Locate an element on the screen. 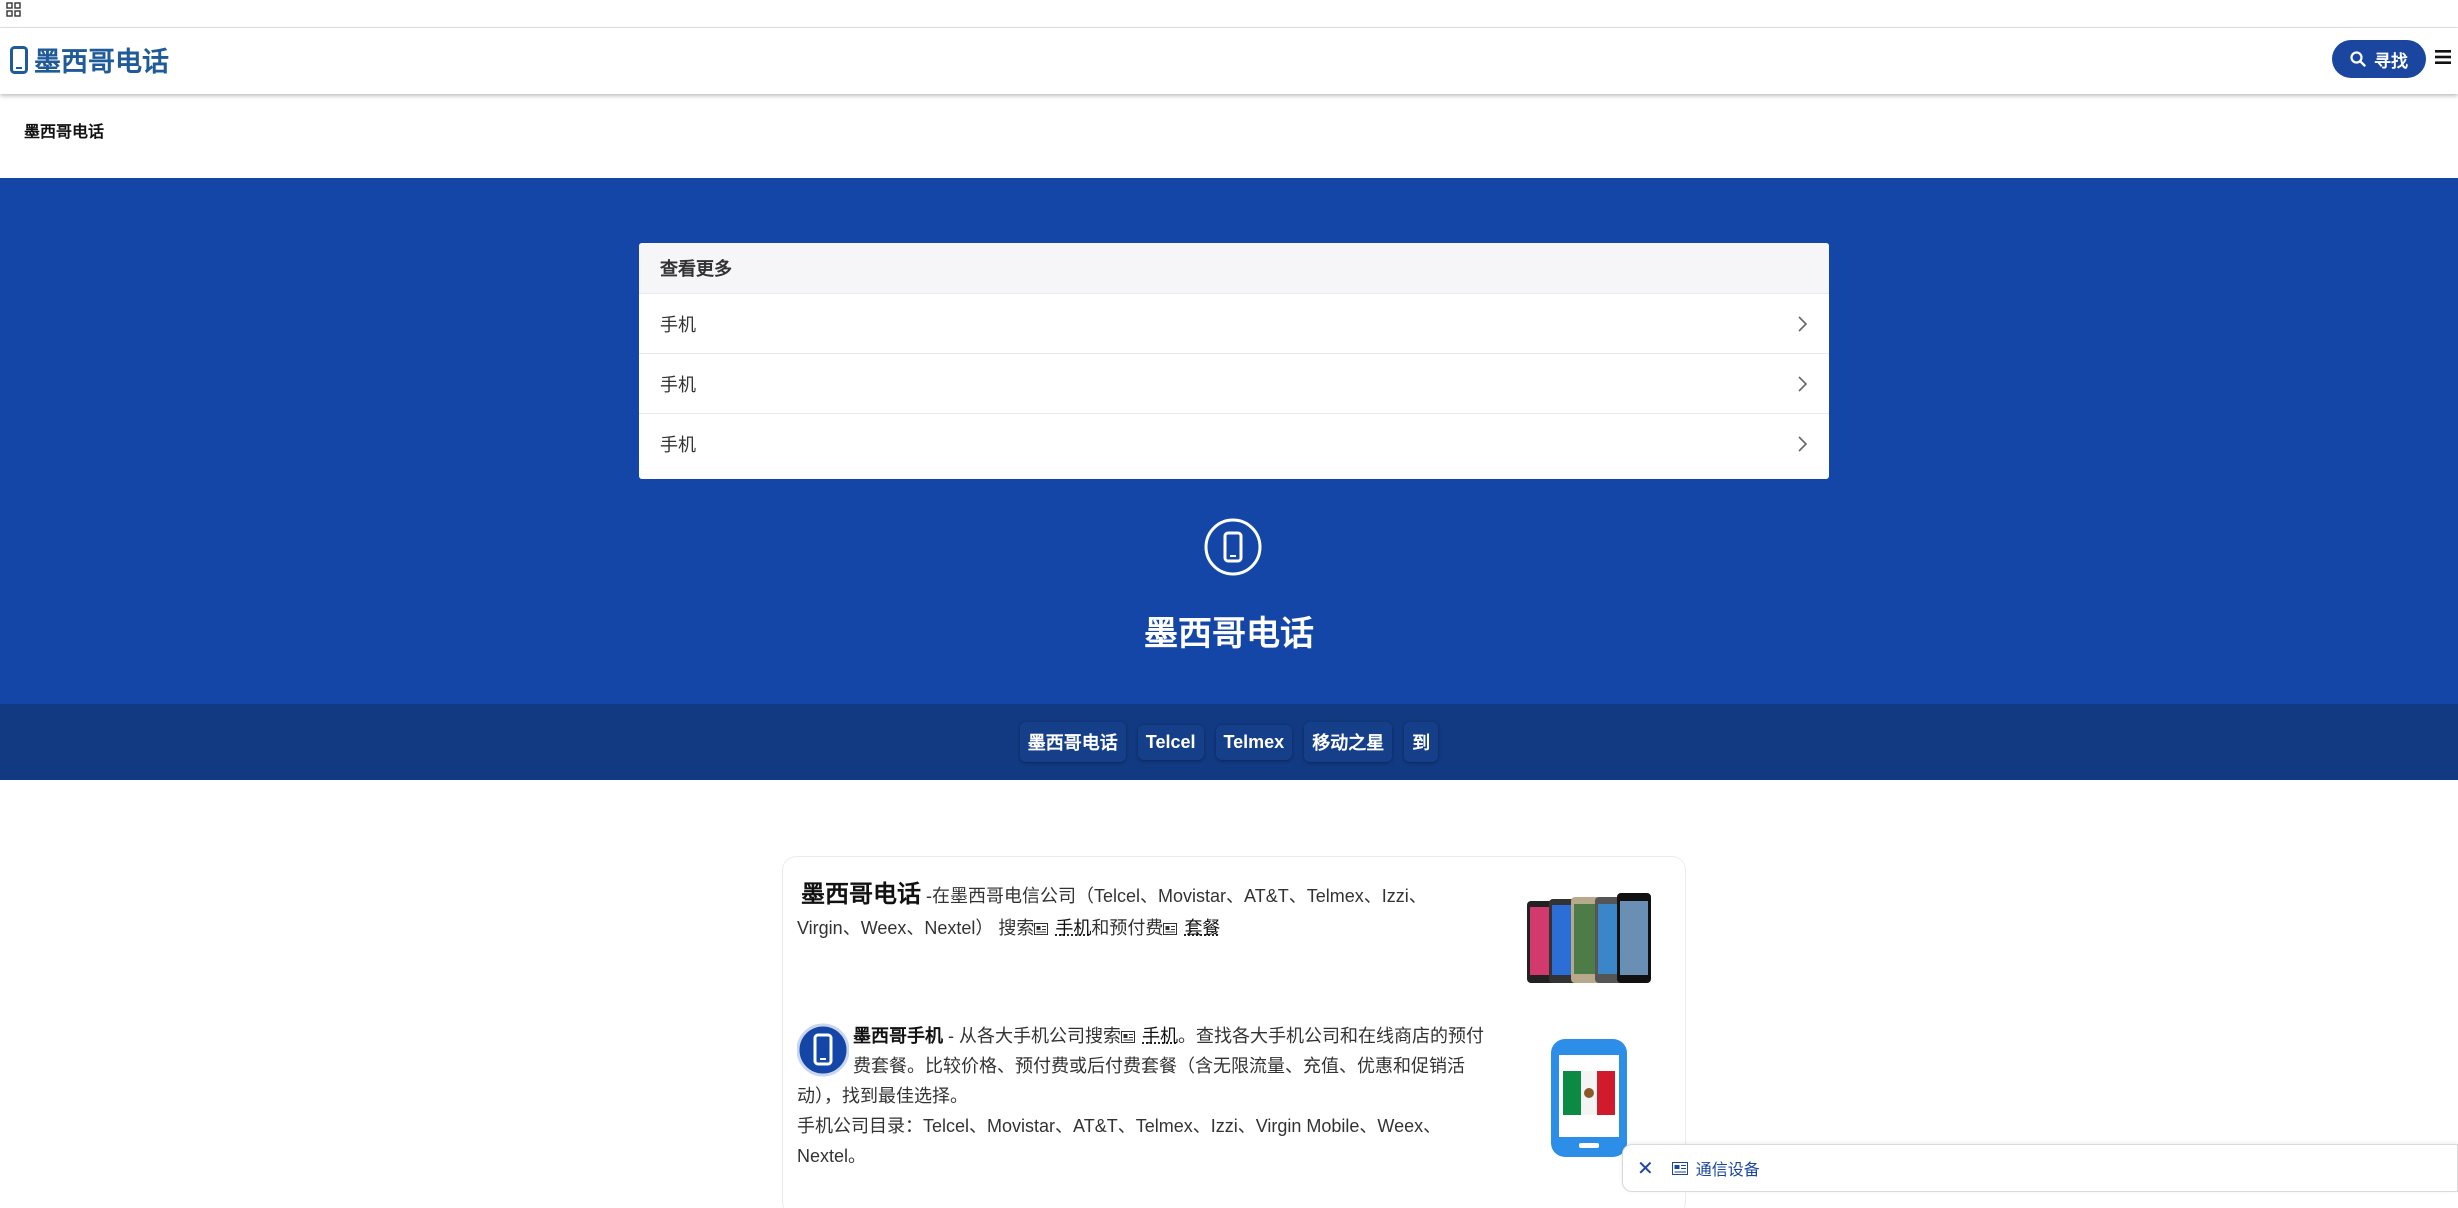 The height and width of the screenshot is (1208, 2458). phone-icon is located at coordinates (19, 60).